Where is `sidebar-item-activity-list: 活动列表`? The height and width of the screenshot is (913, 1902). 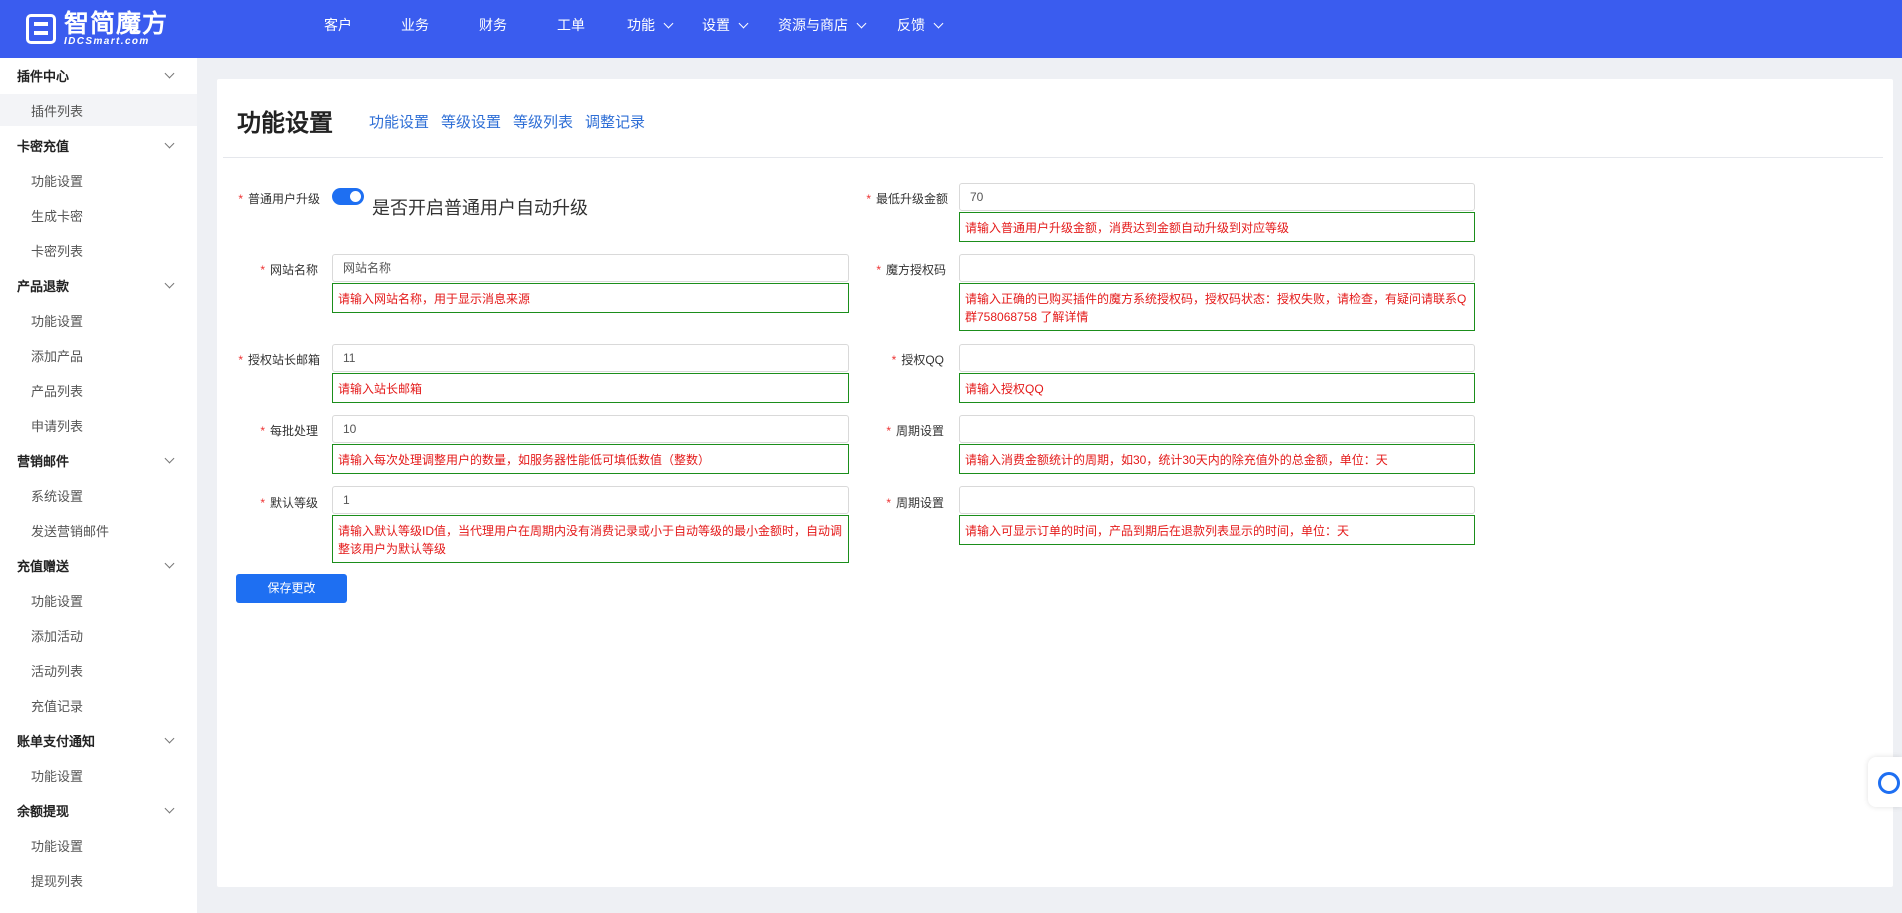
sidebar-item-activity-list: 活动列表 is located at coordinates (98, 670).